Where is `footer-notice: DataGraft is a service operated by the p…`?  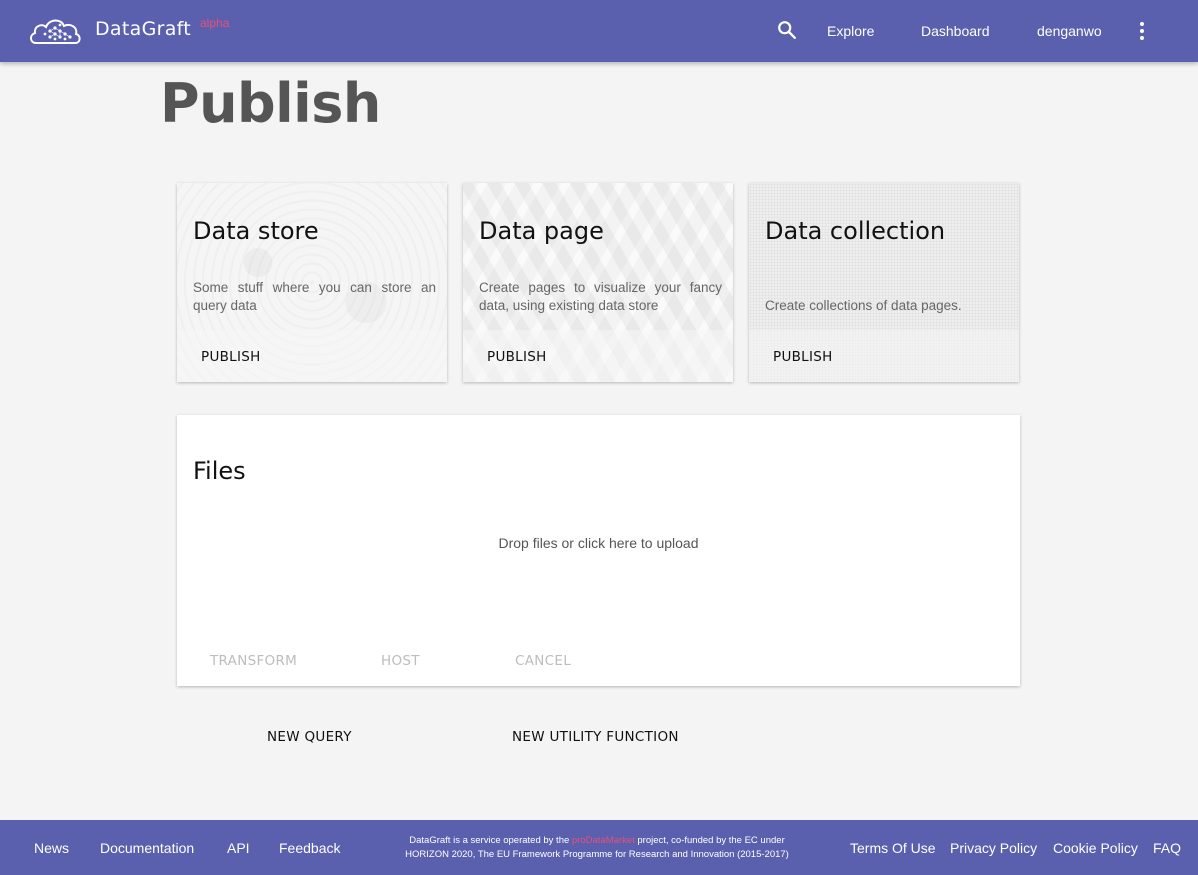
footer-notice: DataGraft is a service operated by the p… is located at coordinates (597, 848).